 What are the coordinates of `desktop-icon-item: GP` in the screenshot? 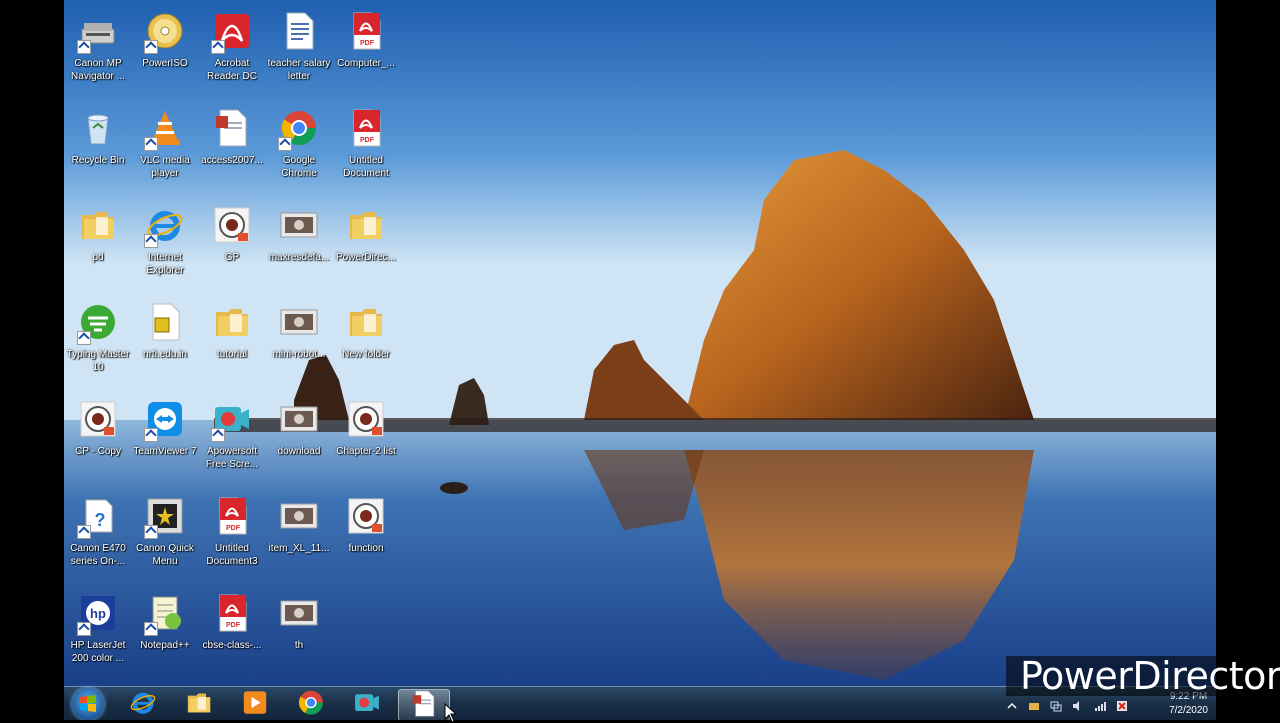 It's located at (232, 242).